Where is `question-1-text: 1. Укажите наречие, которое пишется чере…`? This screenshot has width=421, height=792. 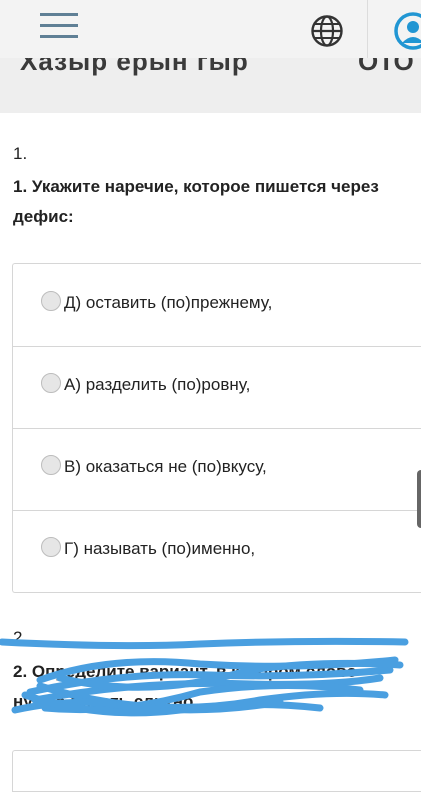 question-1-text: 1. Укажите наречие, которое пишется чере… is located at coordinates (196, 201).